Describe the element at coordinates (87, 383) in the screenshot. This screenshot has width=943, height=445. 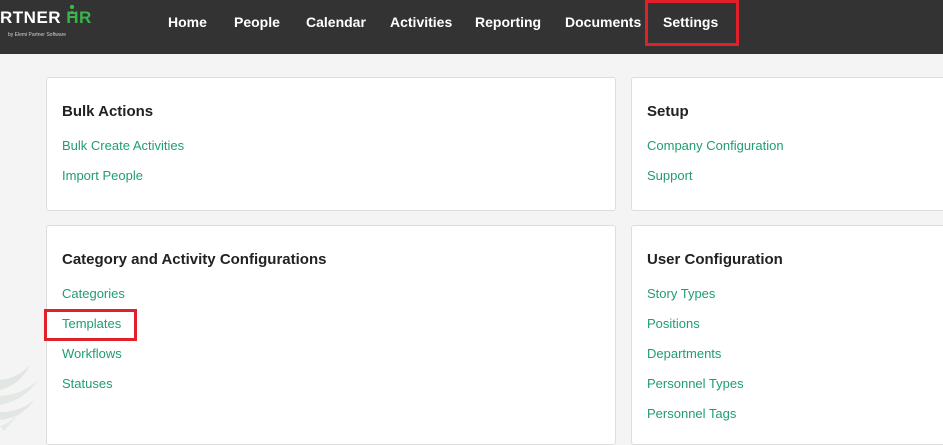
I see `statuses-link: Statuses` at that location.